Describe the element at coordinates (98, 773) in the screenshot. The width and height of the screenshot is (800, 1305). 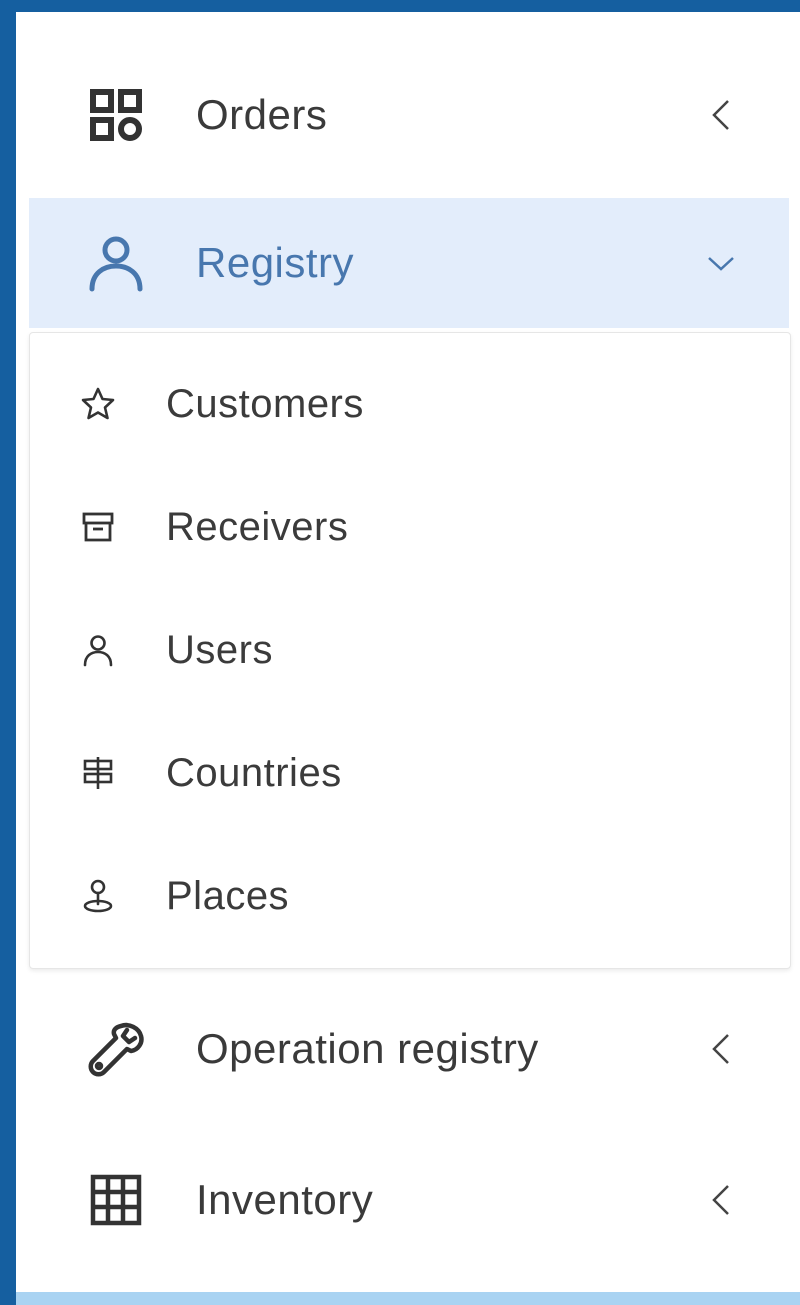
I see `signpost-icon` at that location.